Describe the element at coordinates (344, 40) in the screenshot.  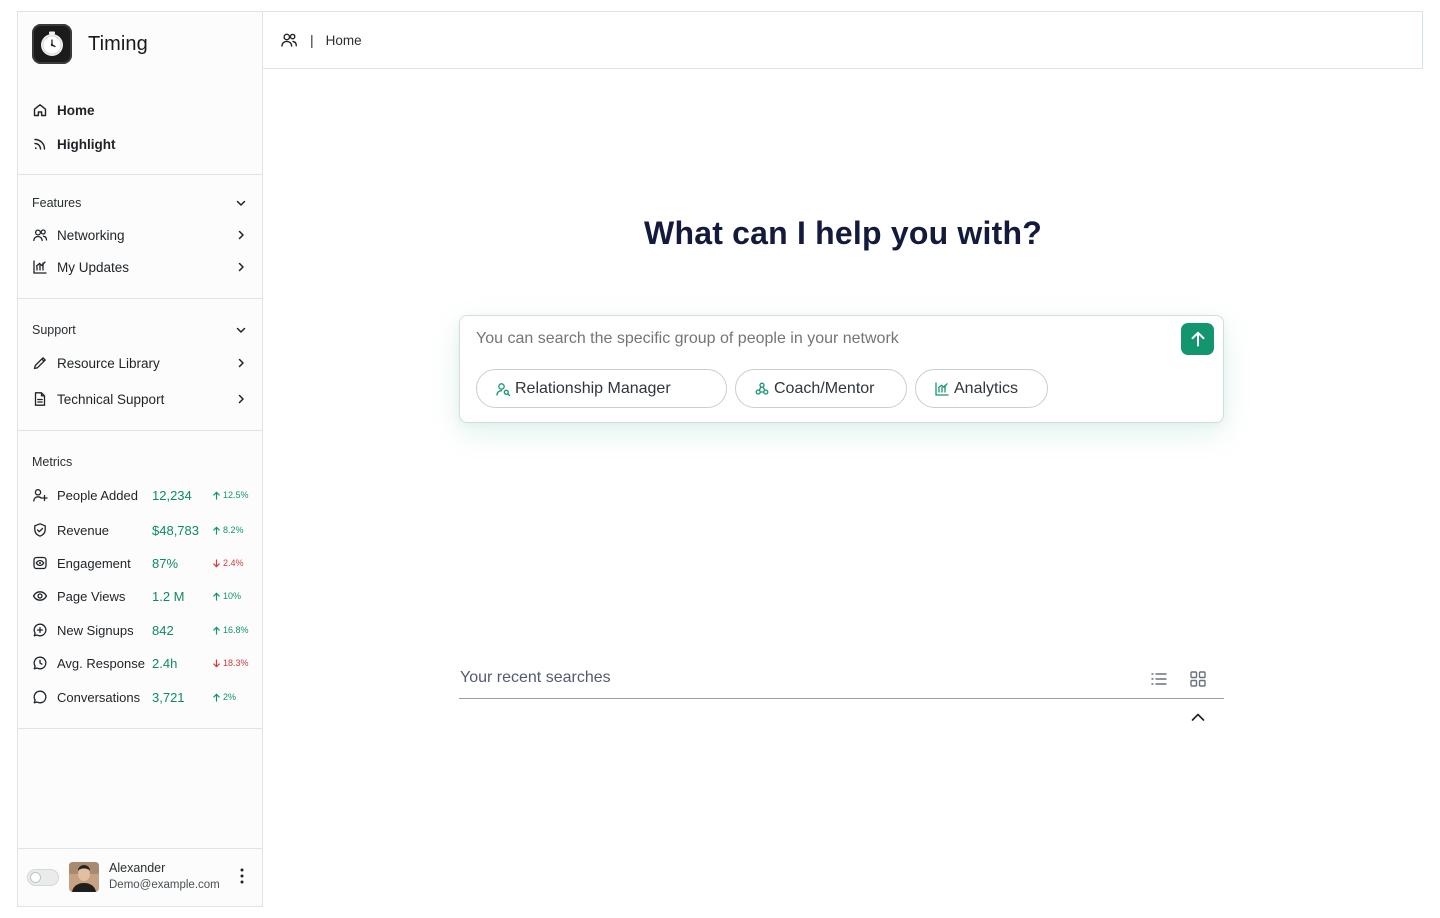
I see `breadcrumb-home: Home` at that location.